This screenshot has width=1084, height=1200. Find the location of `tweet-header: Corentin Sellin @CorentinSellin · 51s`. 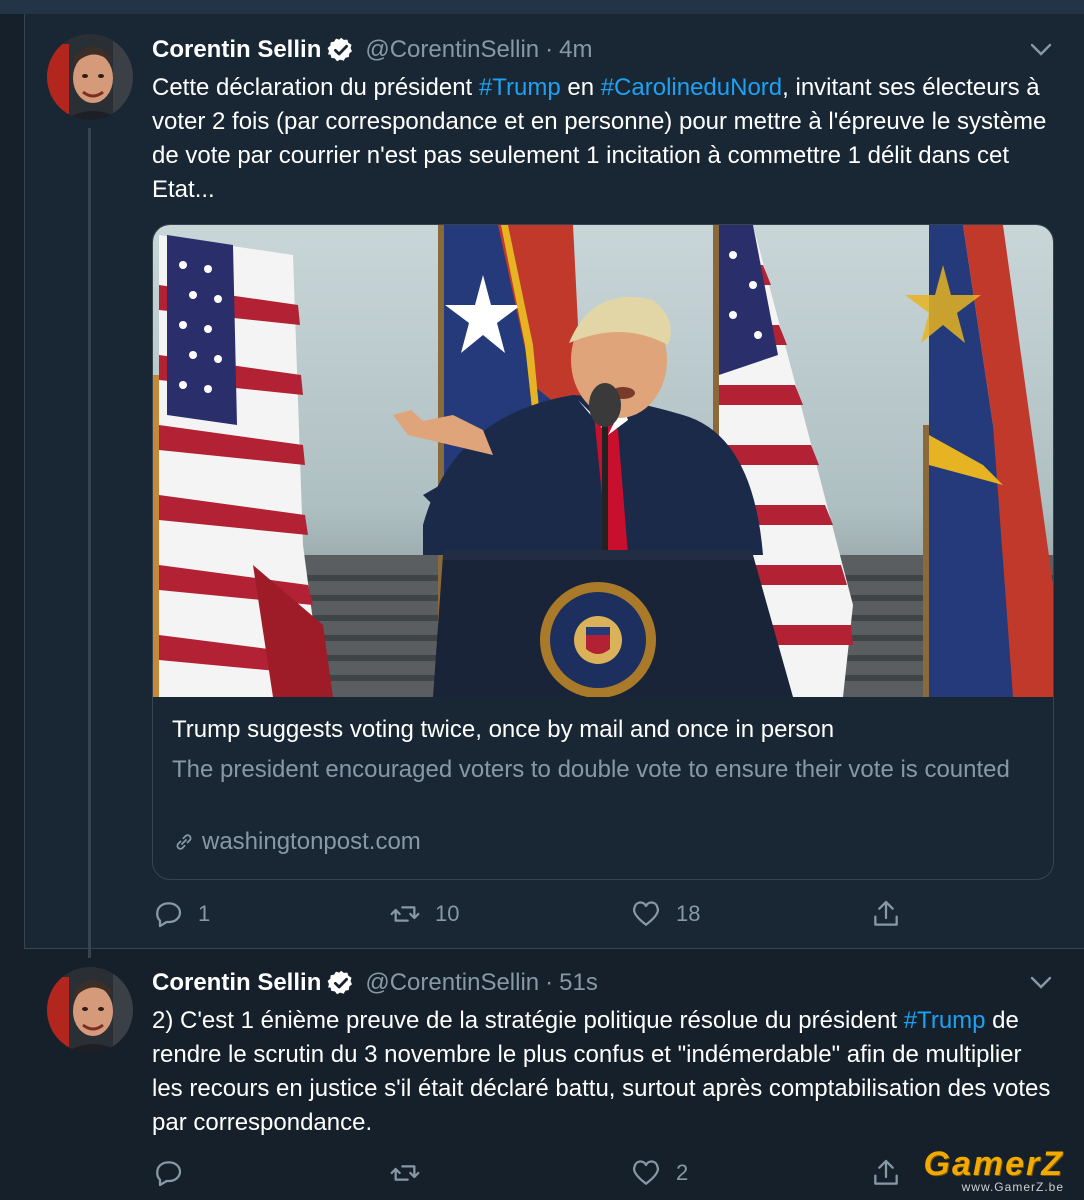

tweet-header: Corentin Sellin @CorentinSellin · 51s is located at coordinates (375, 983).